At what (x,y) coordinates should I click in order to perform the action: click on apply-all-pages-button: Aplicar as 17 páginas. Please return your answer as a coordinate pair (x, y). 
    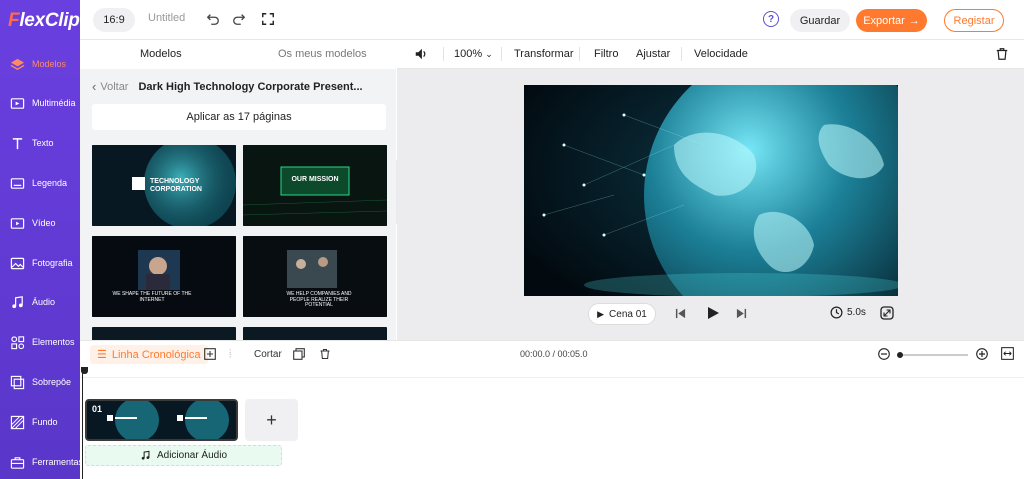
    Looking at the image, I should click on (239, 117).